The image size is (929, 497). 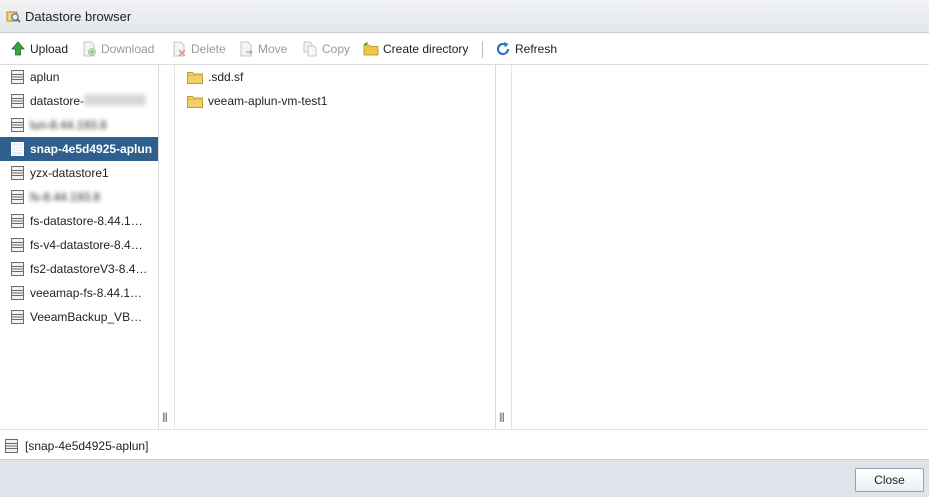 What do you see at coordinates (65, 197) in the screenshot?
I see `datastore-label: fs-8.44.193.8` at bounding box center [65, 197].